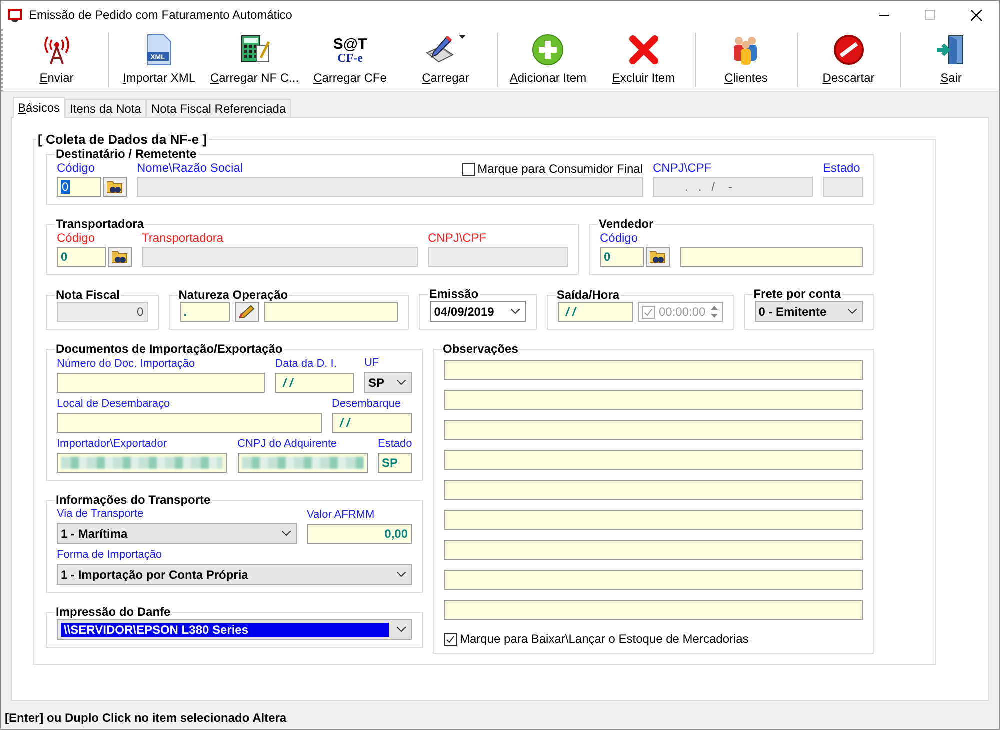  I want to click on group-title: Informações do Transporte, so click(133, 500).